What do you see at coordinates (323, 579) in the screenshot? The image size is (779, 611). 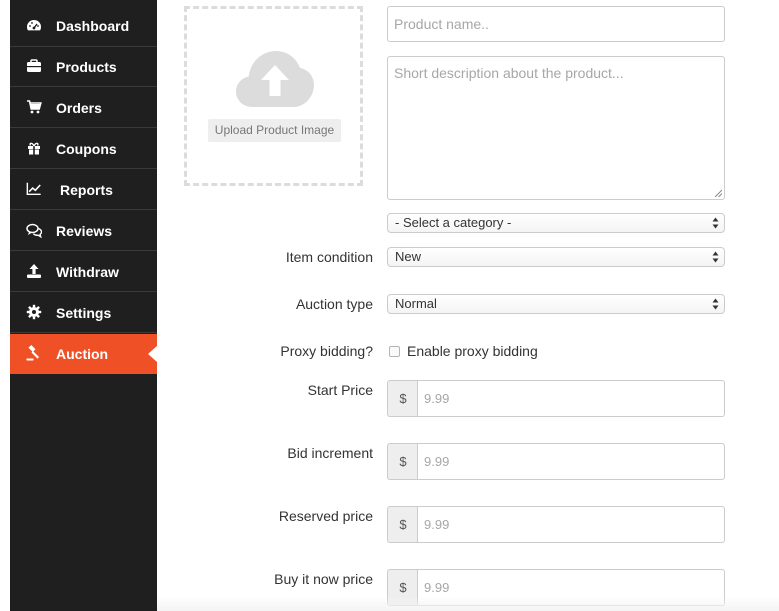 I see `buy-now-price-label: Buy it now price` at bounding box center [323, 579].